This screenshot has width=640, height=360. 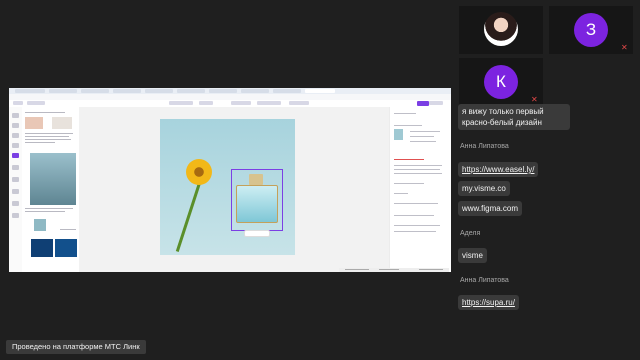 What do you see at coordinates (423, 103) in the screenshot?
I see `share-button` at bounding box center [423, 103].